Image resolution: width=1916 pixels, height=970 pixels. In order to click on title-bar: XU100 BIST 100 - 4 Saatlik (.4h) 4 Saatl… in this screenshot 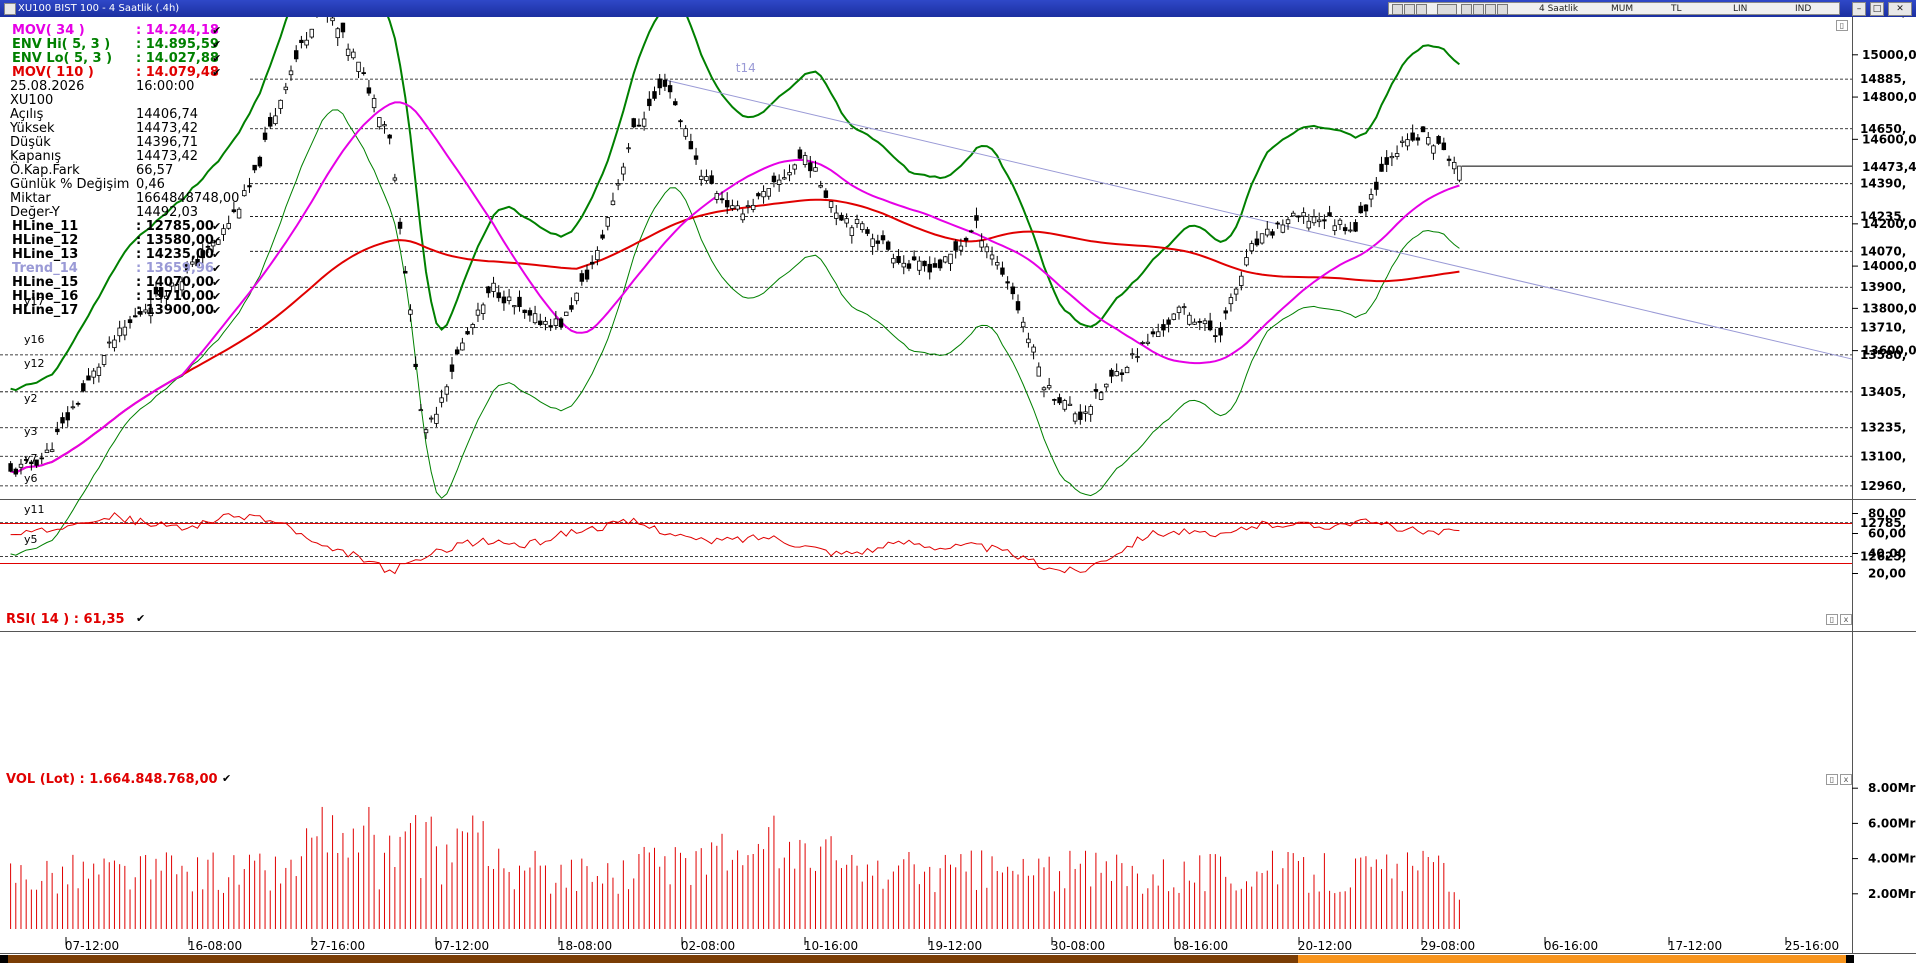, I will do `click(958, 8)`.